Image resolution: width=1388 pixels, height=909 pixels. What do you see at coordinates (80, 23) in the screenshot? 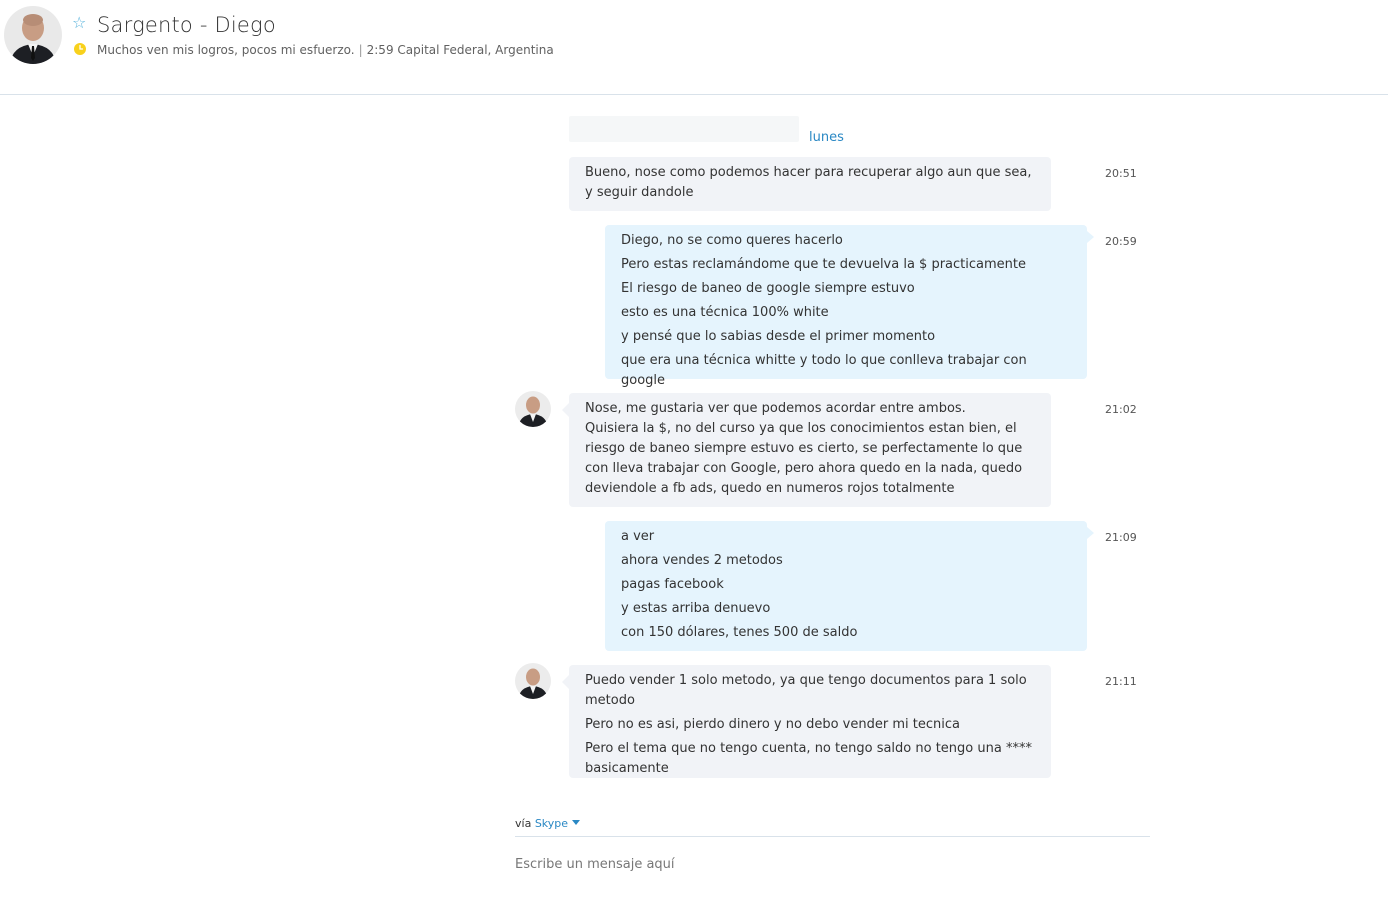
I see `favorite-star-icon: ☆` at bounding box center [80, 23].